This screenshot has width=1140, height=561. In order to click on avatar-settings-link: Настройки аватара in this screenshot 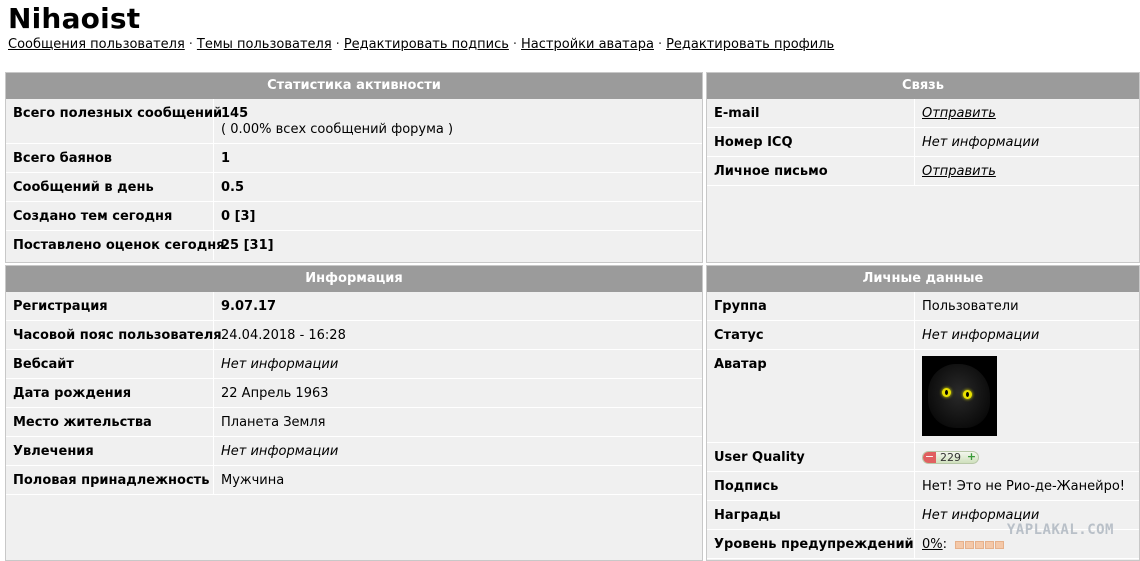, I will do `click(587, 44)`.